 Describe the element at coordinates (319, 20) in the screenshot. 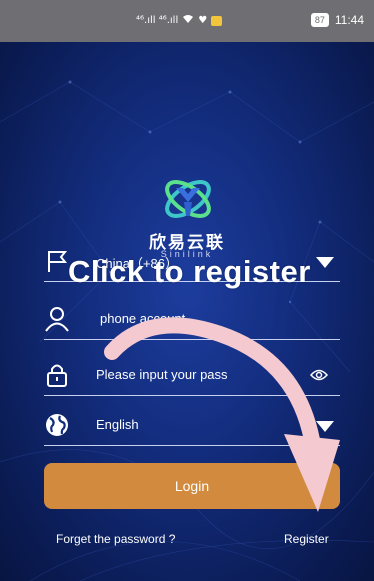

I see `battery-indicator: 87` at that location.